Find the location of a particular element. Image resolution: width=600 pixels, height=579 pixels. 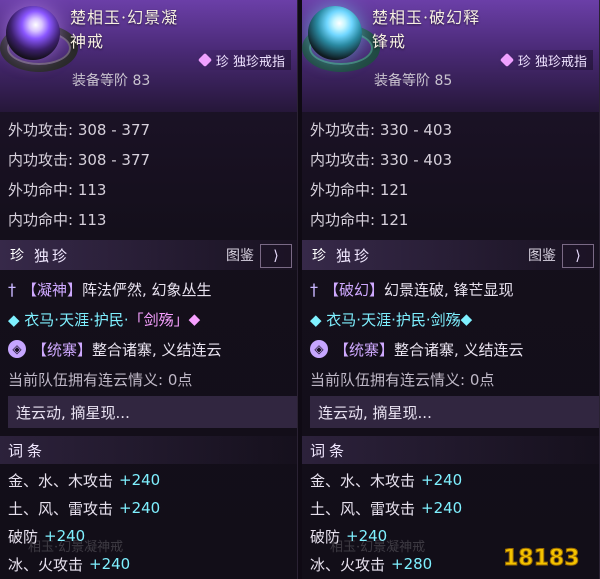

site-logo: 18183 is located at coordinates (542, 559).